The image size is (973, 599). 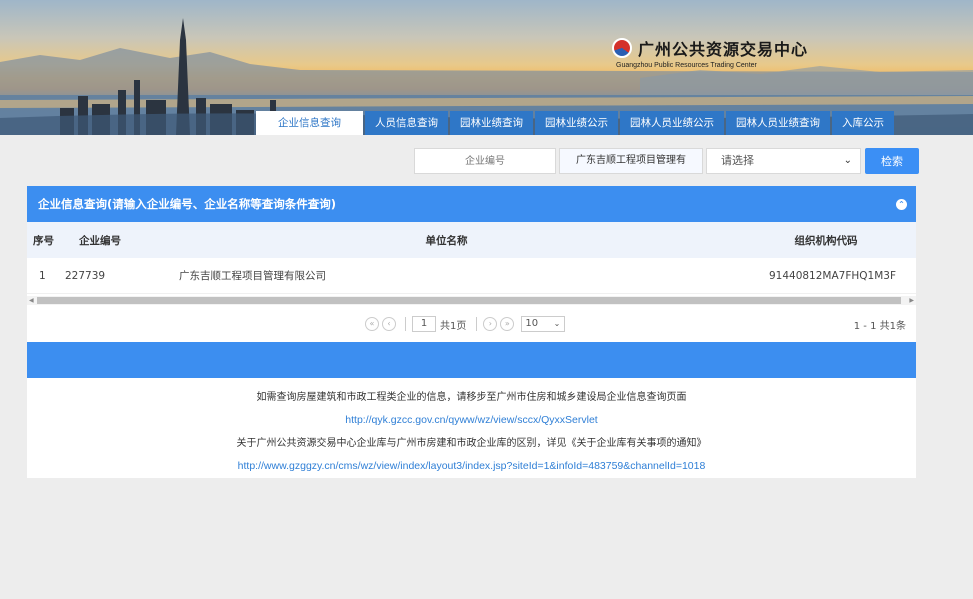 I want to click on column-header-index: 序号, so click(x=43, y=240).